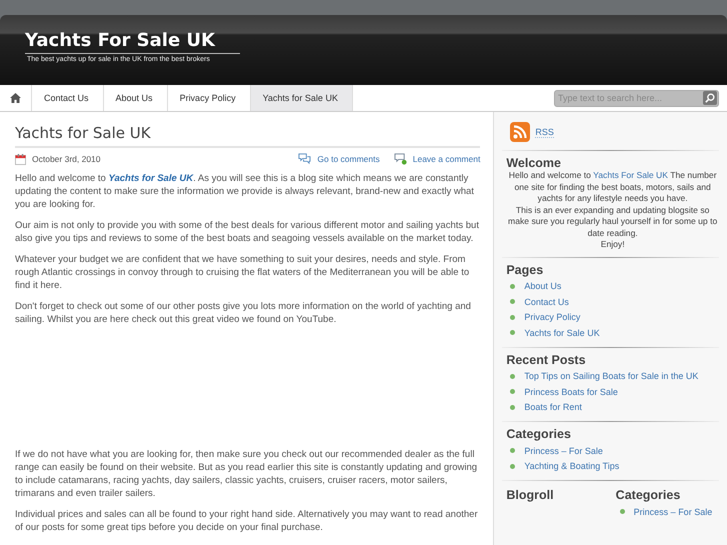 This screenshot has width=727, height=545. I want to click on sidebar-link: Privacy Policy, so click(552, 317).